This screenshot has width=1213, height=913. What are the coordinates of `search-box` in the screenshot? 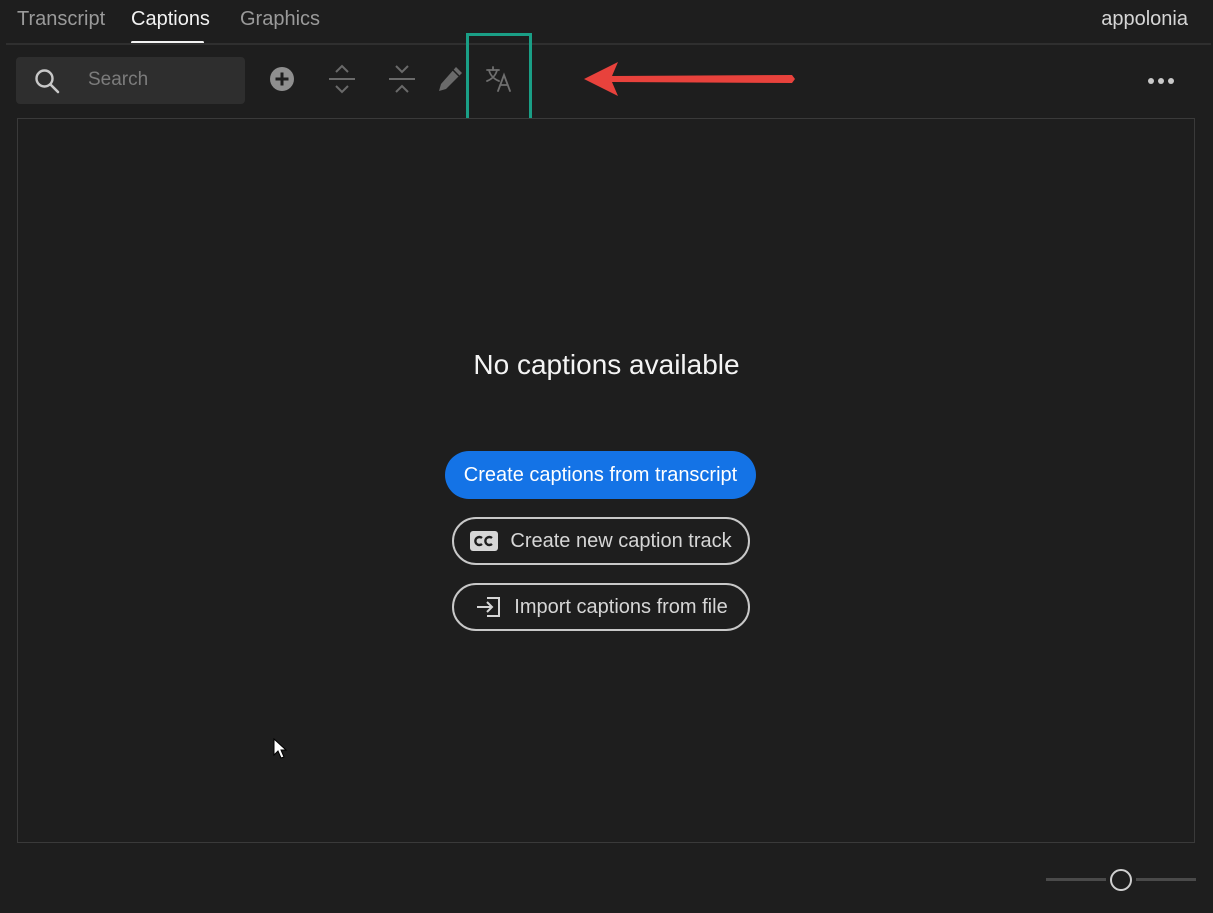 It's located at (130, 80).